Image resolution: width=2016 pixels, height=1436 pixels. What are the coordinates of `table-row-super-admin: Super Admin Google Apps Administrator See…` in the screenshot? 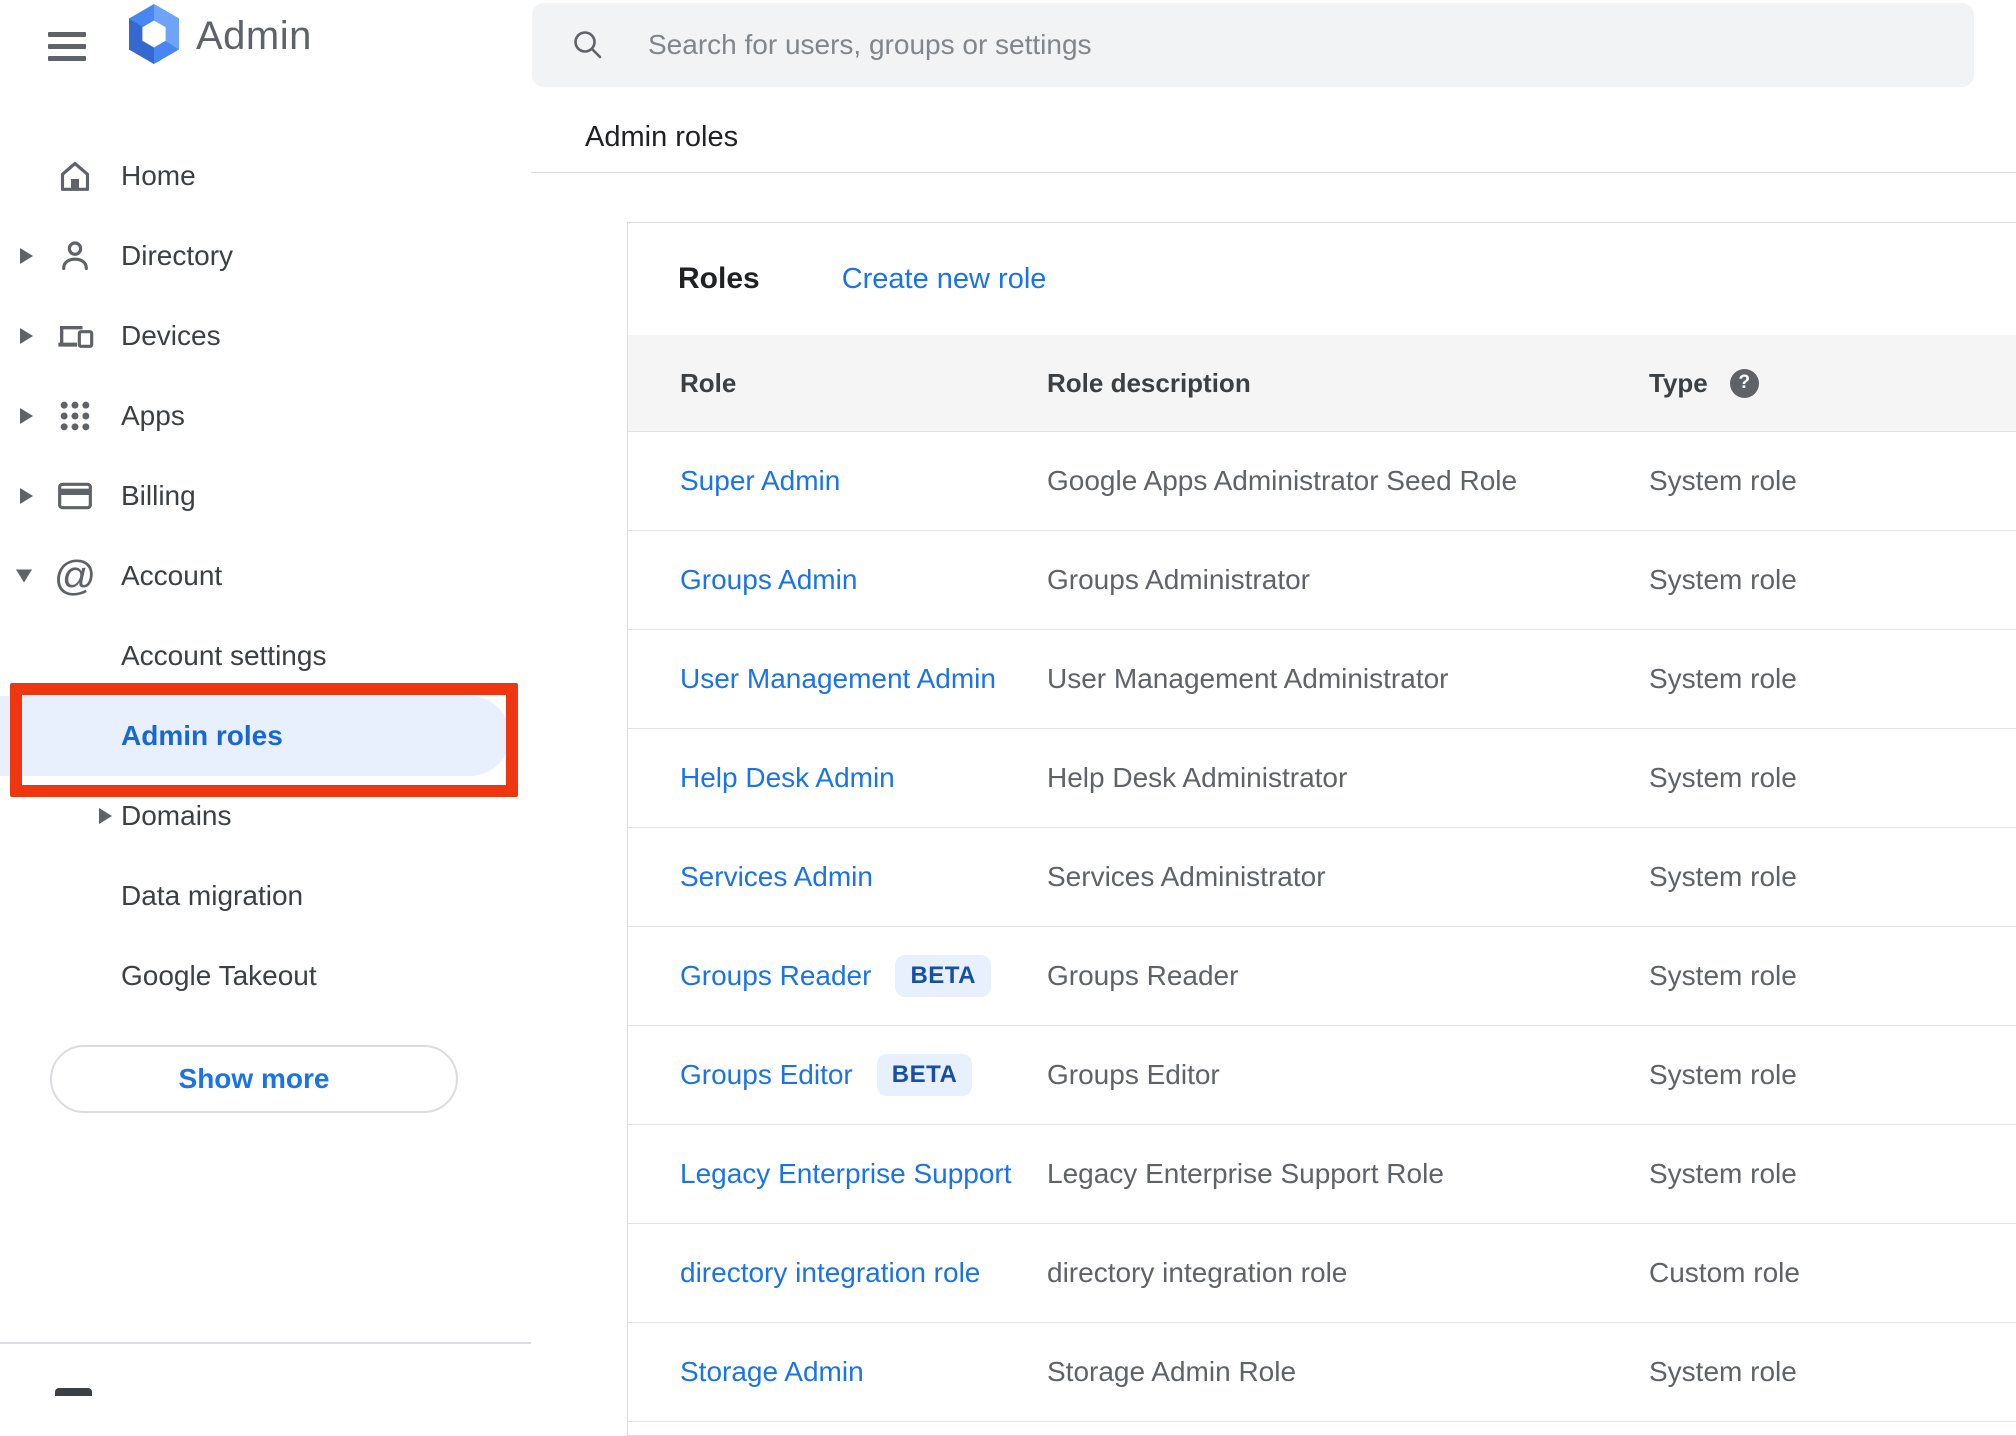 It's located at (1322, 481).